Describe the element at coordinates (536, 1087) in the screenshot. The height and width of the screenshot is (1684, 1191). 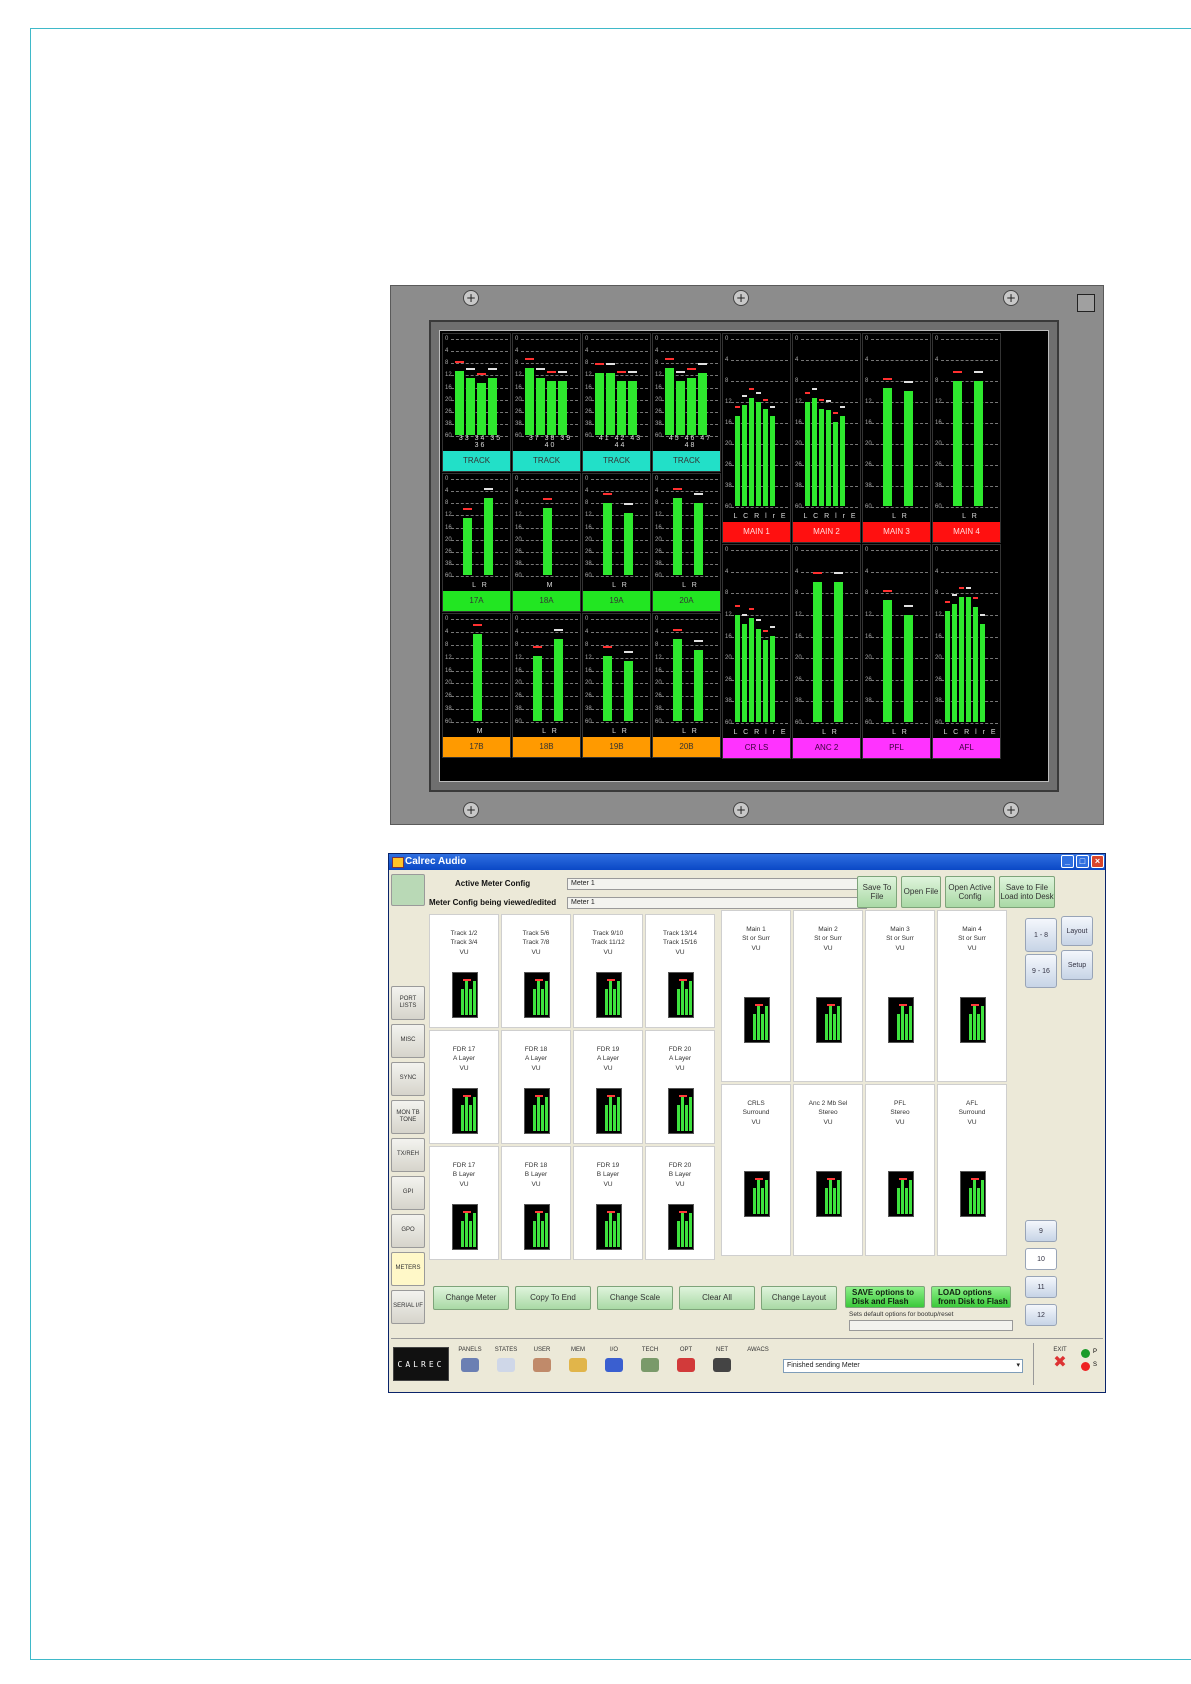
I see `meter-config-cell: FDR 18 A Layer VU` at that location.